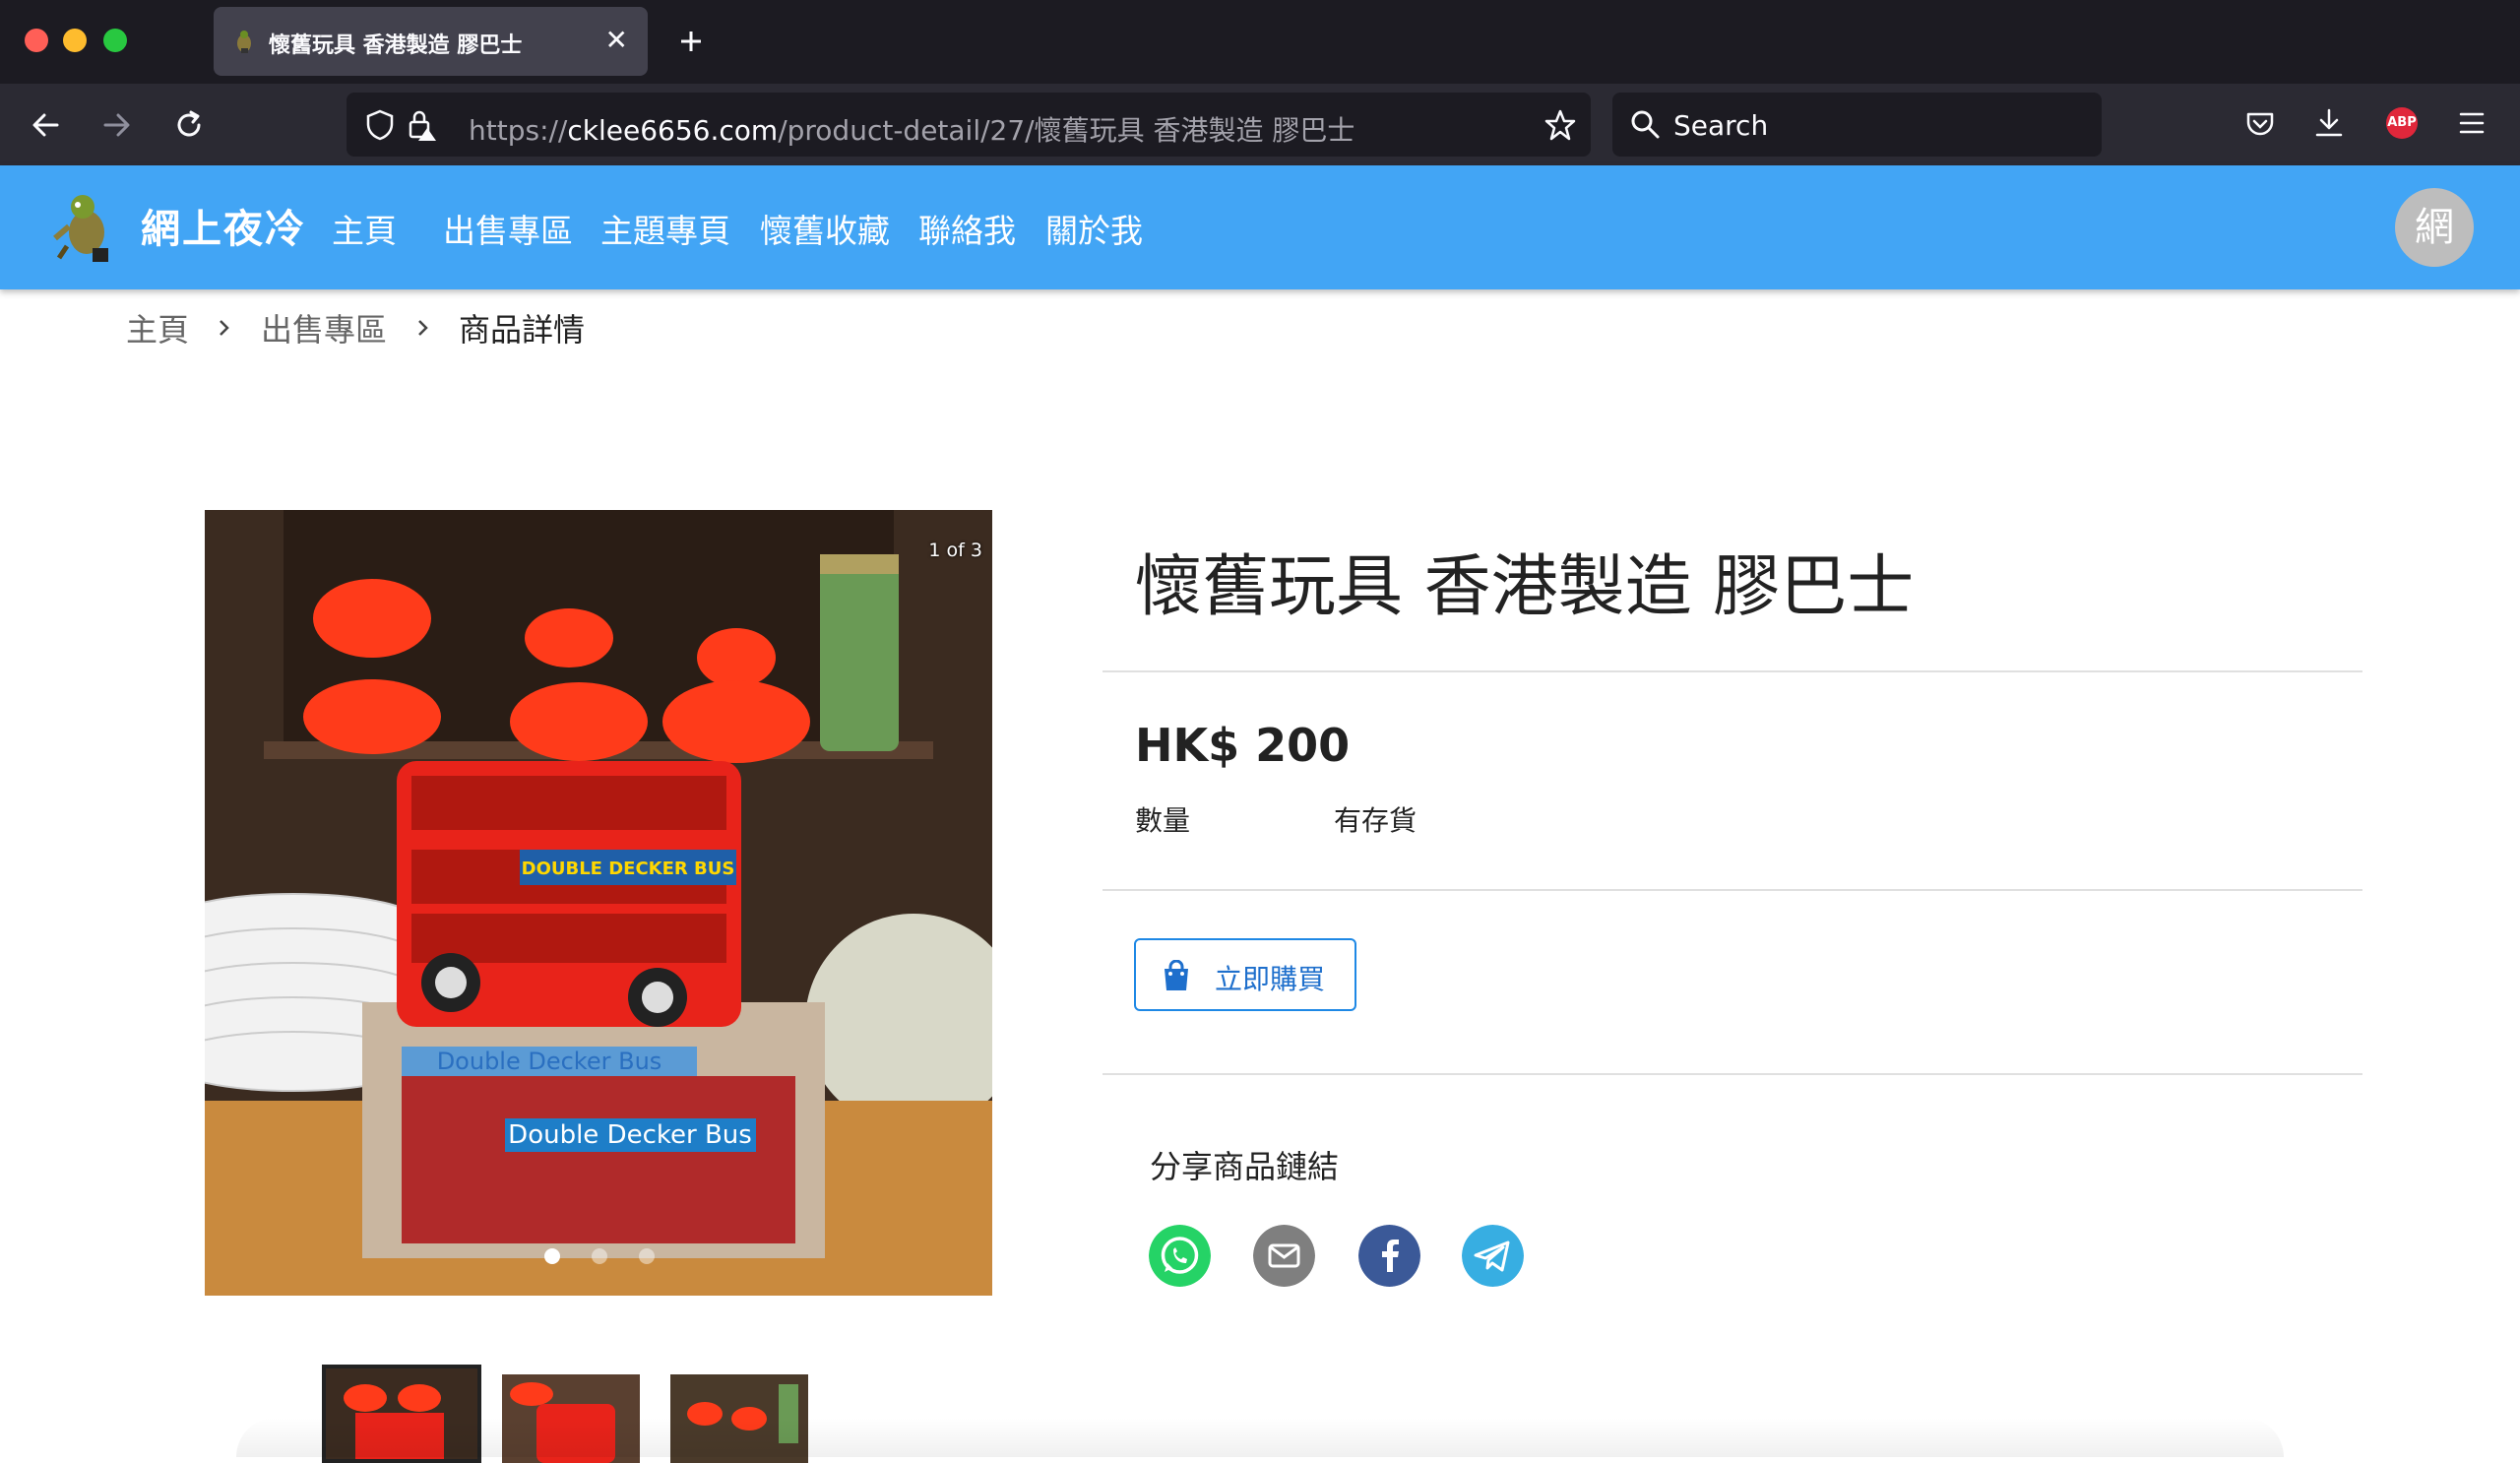  What do you see at coordinates (1243, 746) in the screenshot?
I see `product-price: HK$ 200` at bounding box center [1243, 746].